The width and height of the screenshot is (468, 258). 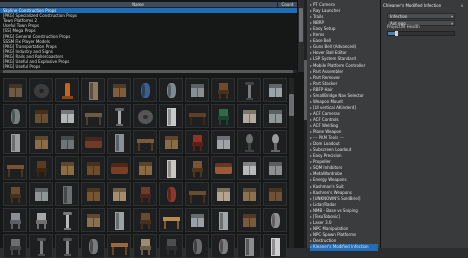 I want to click on table-vertical-scroll-thumb, so click(x=301, y=25).